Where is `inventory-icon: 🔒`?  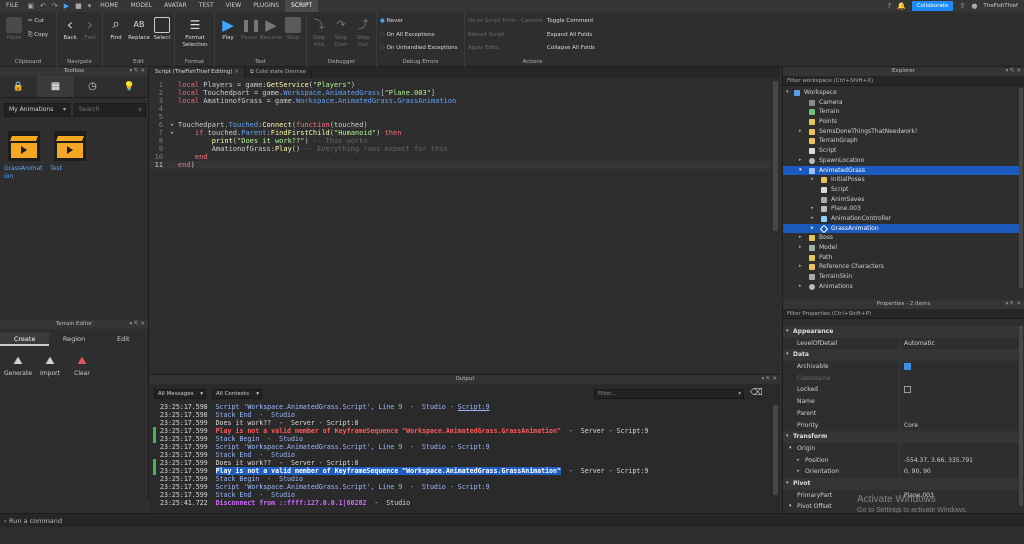 inventory-icon: 🔒 is located at coordinates (18, 86).